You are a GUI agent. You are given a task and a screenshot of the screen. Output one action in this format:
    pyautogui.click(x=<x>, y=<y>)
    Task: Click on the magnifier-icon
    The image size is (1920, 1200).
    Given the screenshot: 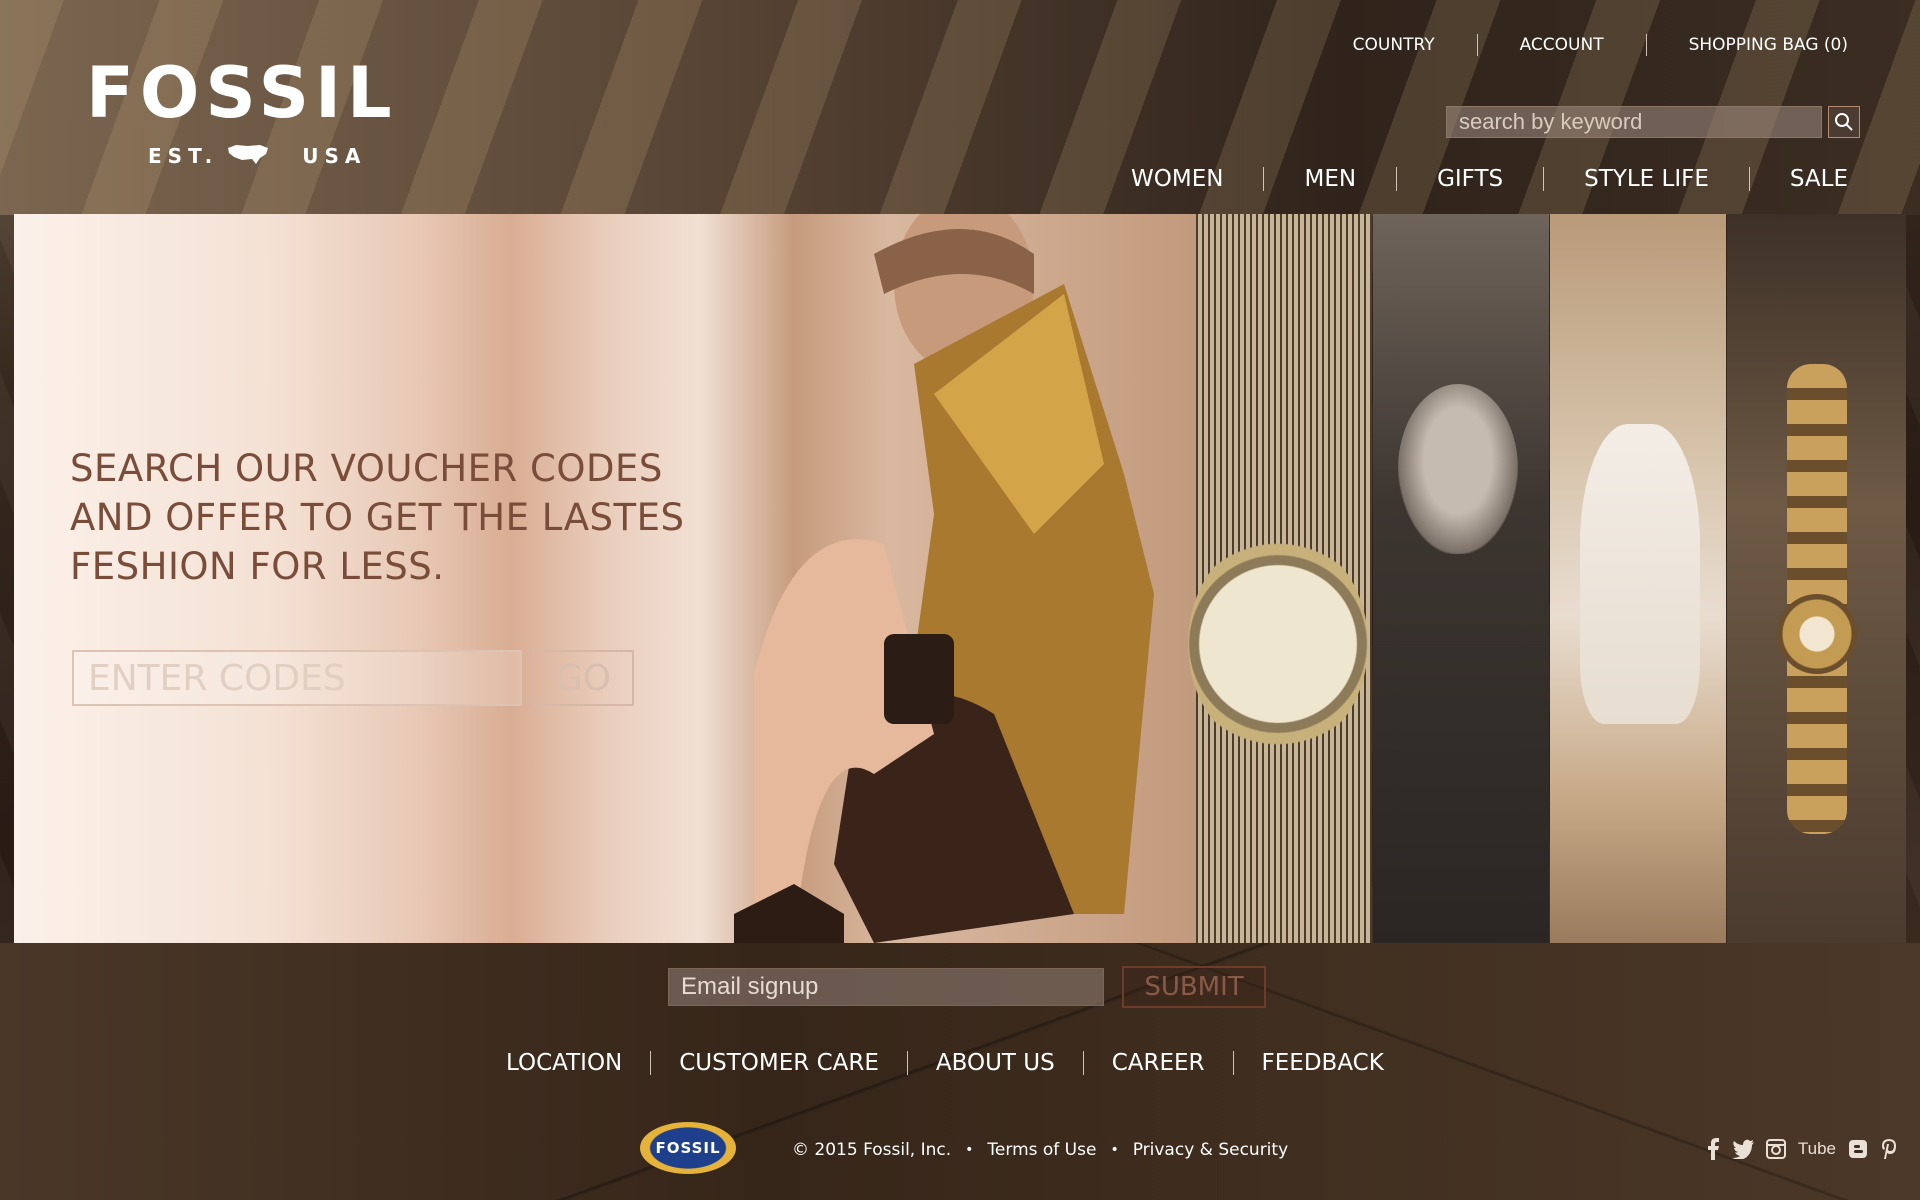 What is the action you would take?
    pyautogui.click(x=1844, y=122)
    